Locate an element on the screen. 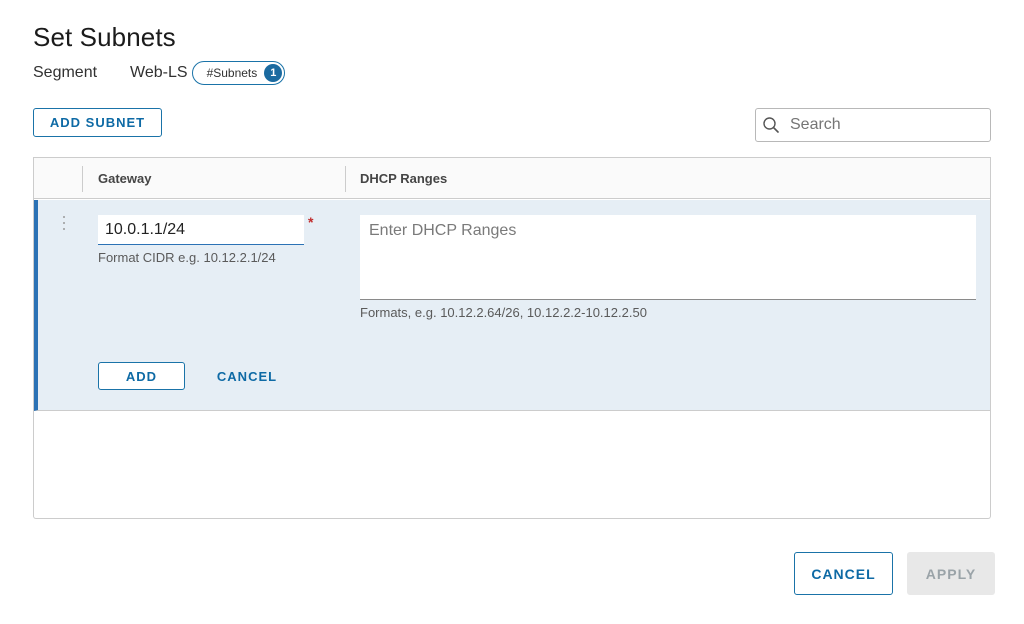 This screenshot has height=624, width=1024. segment-info: Segment Web-LS #Subnets 1 is located at coordinates (159, 73).